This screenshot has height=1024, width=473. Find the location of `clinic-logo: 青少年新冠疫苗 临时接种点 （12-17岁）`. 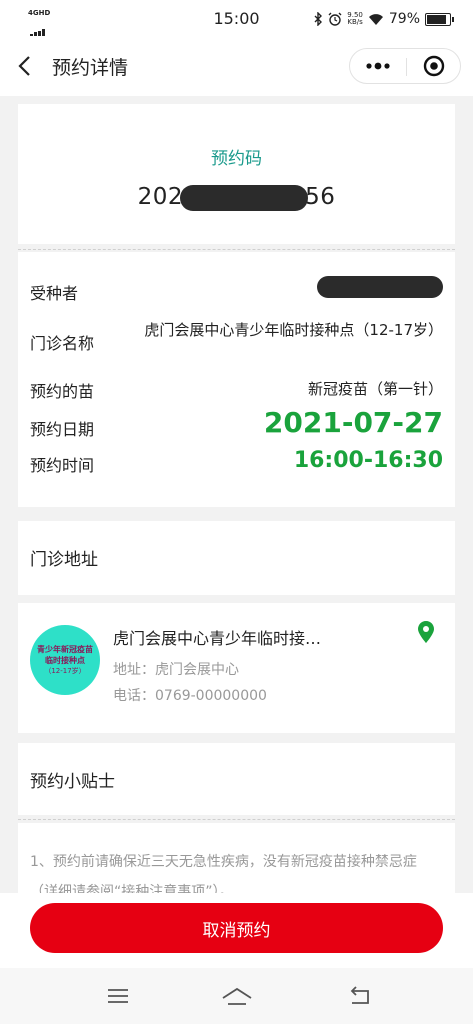

clinic-logo: 青少年新冠疫苗 临时接种点 （12-17岁） is located at coordinates (65, 660).